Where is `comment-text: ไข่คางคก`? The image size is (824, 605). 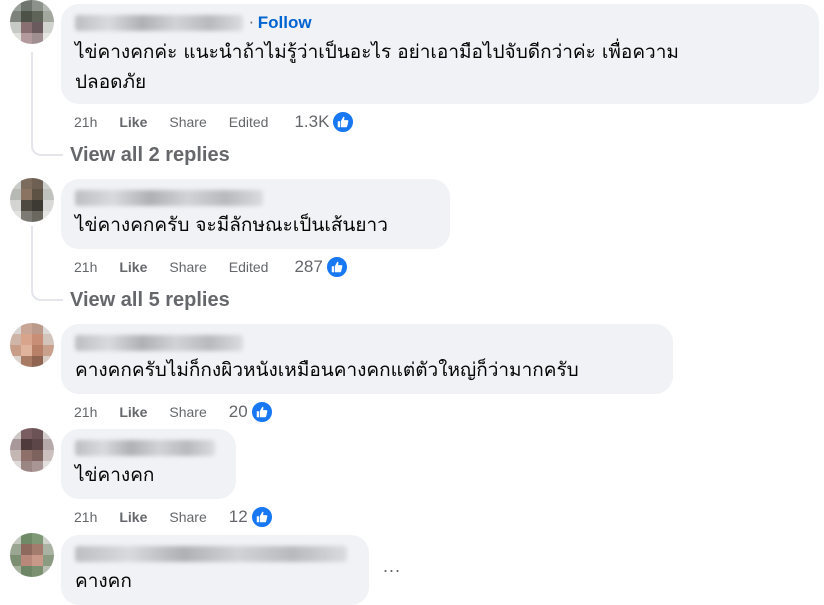
comment-text: ไข่คางคก is located at coordinates (149, 475).